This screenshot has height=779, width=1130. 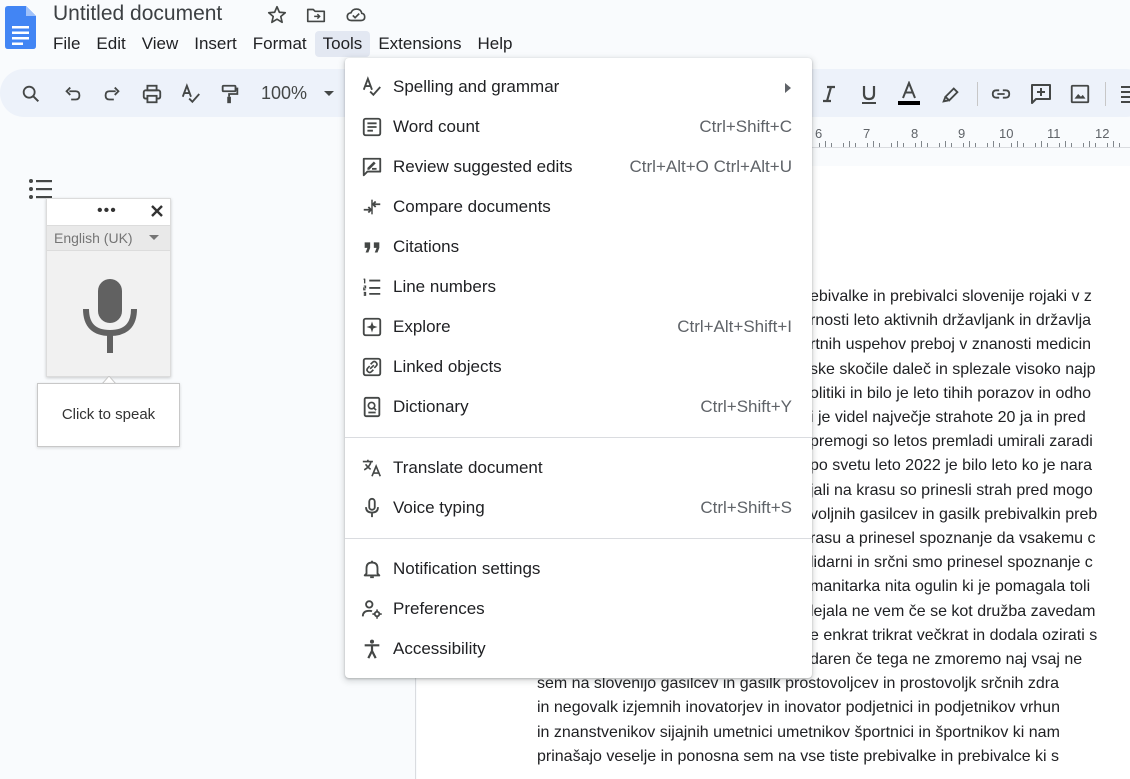 What do you see at coordinates (746, 406) in the screenshot?
I see `menu-item-shortcut: Ctrl+Shift+Y` at bounding box center [746, 406].